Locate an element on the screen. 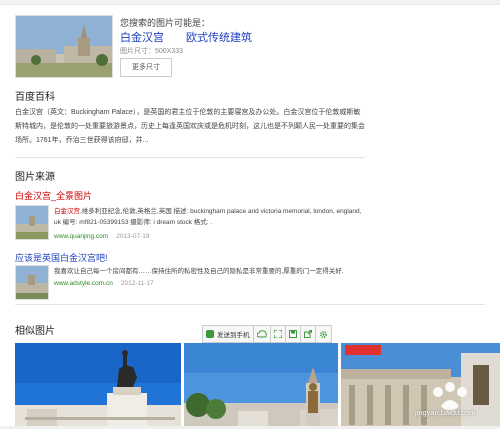  fullscreen-button is located at coordinates (278, 334).